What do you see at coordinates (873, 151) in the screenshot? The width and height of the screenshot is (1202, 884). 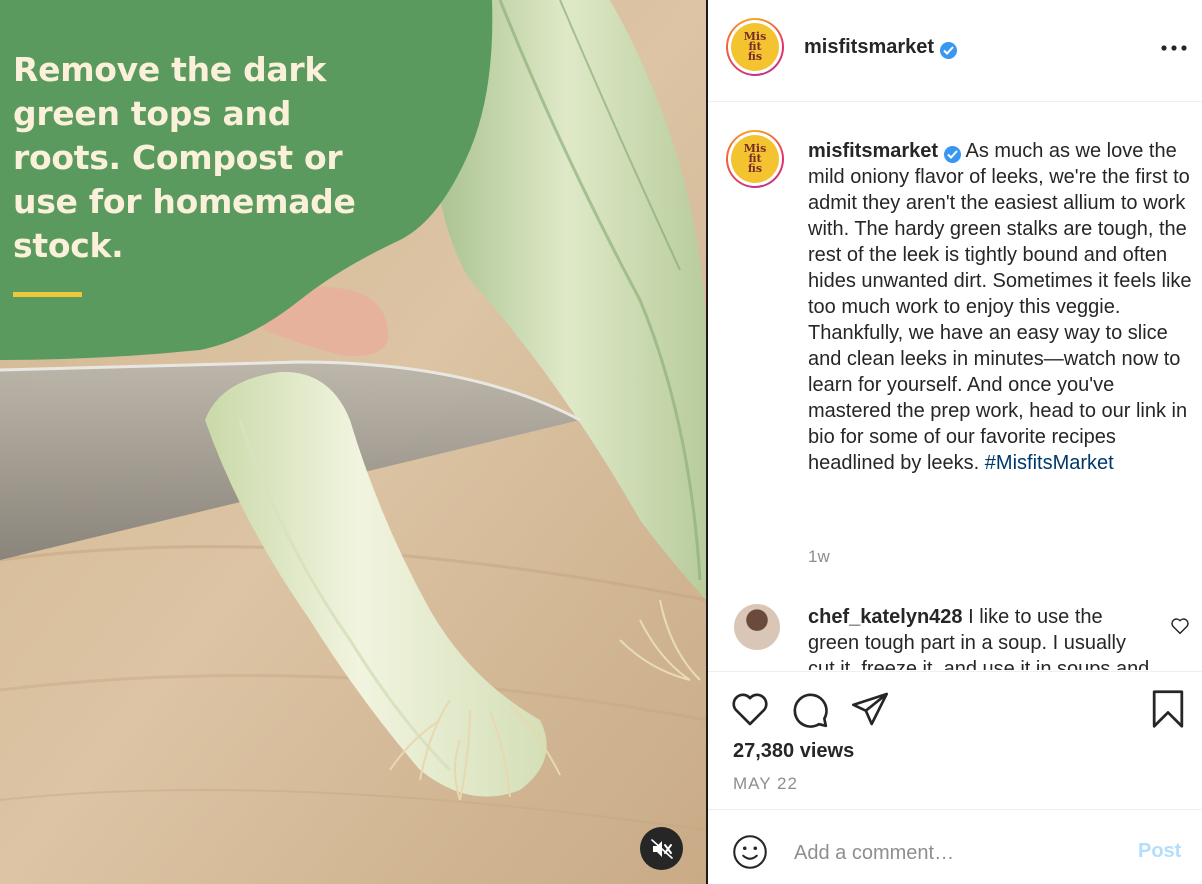 I see `caption-username: misfitsmarket` at bounding box center [873, 151].